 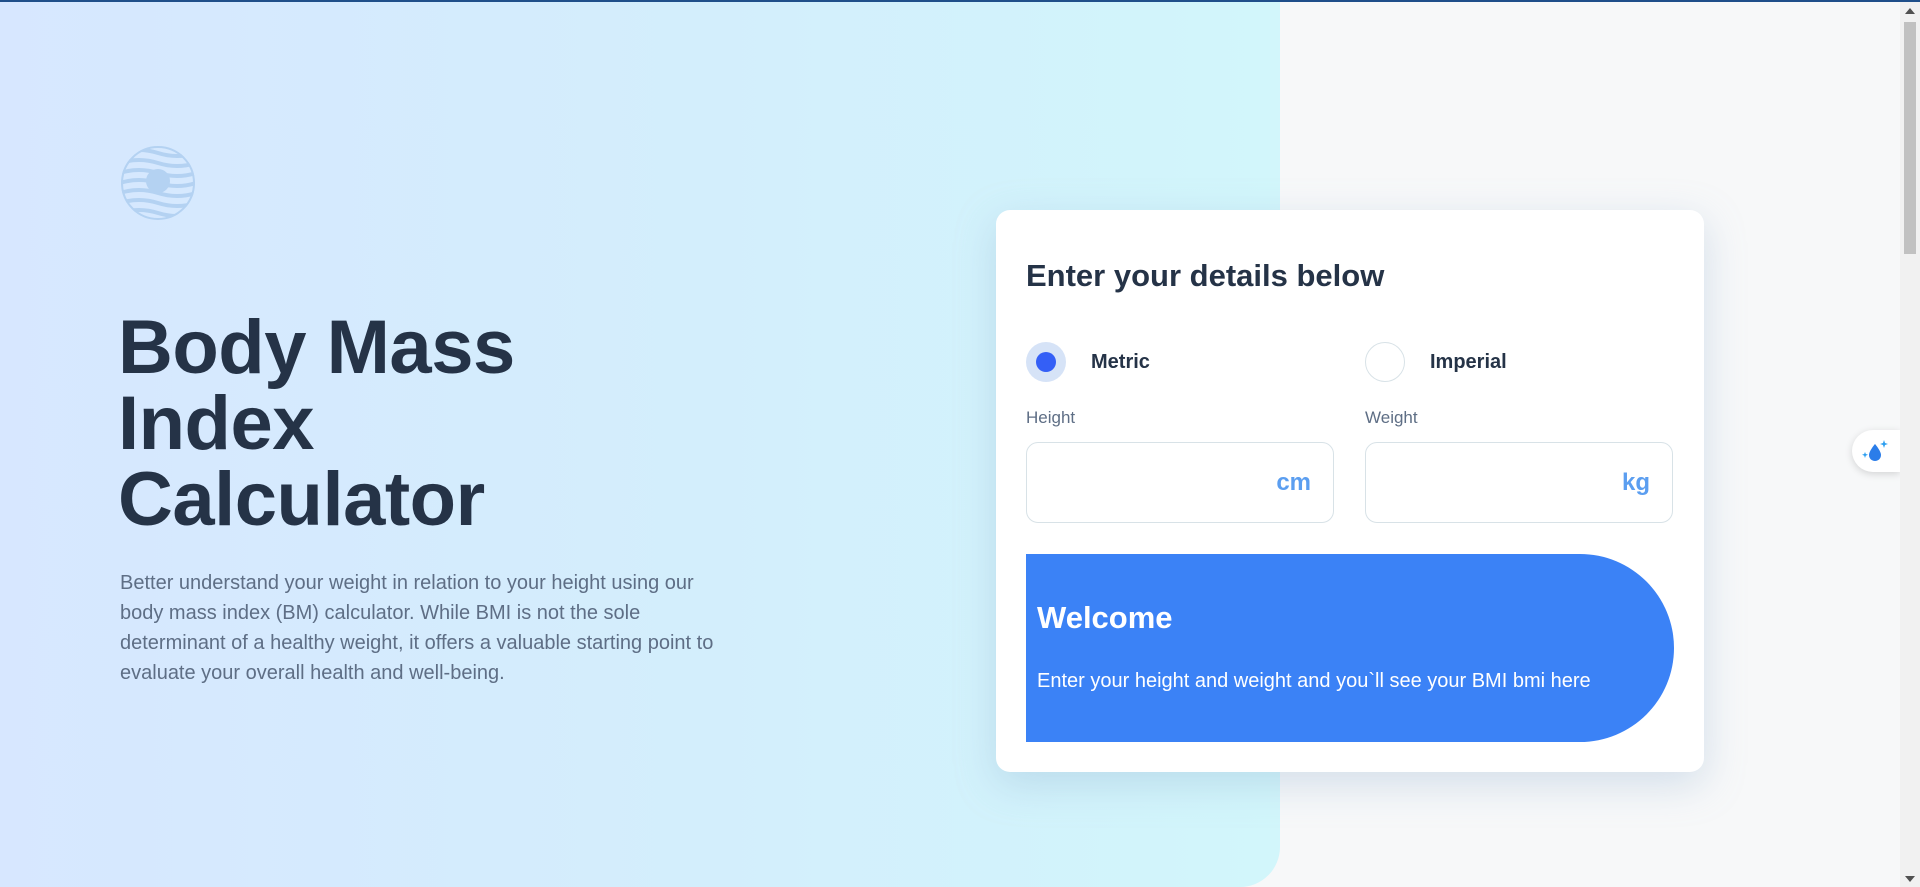 I want to click on metric-radio, so click(x=1046, y=362).